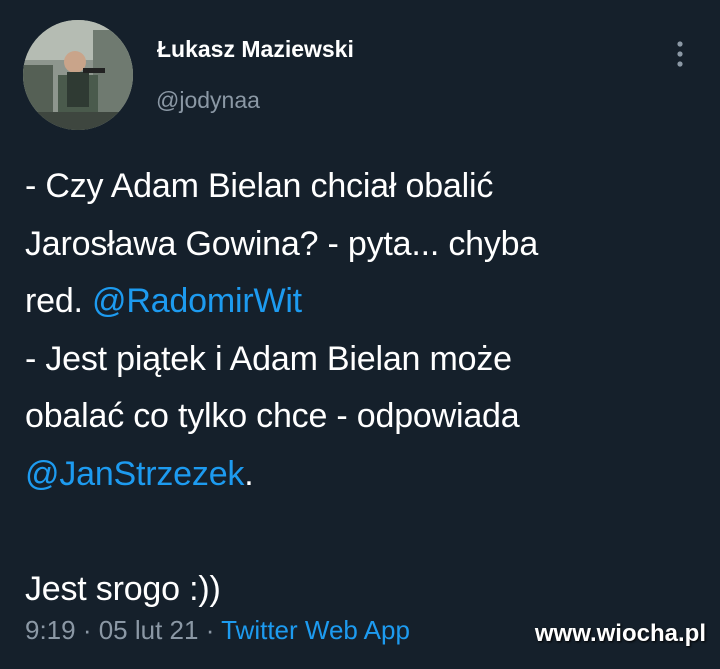  What do you see at coordinates (272, 416) in the screenshot?
I see `tweet-text-line: obalać co tylko chce - odpowiada` at bounding box center [272, 416].